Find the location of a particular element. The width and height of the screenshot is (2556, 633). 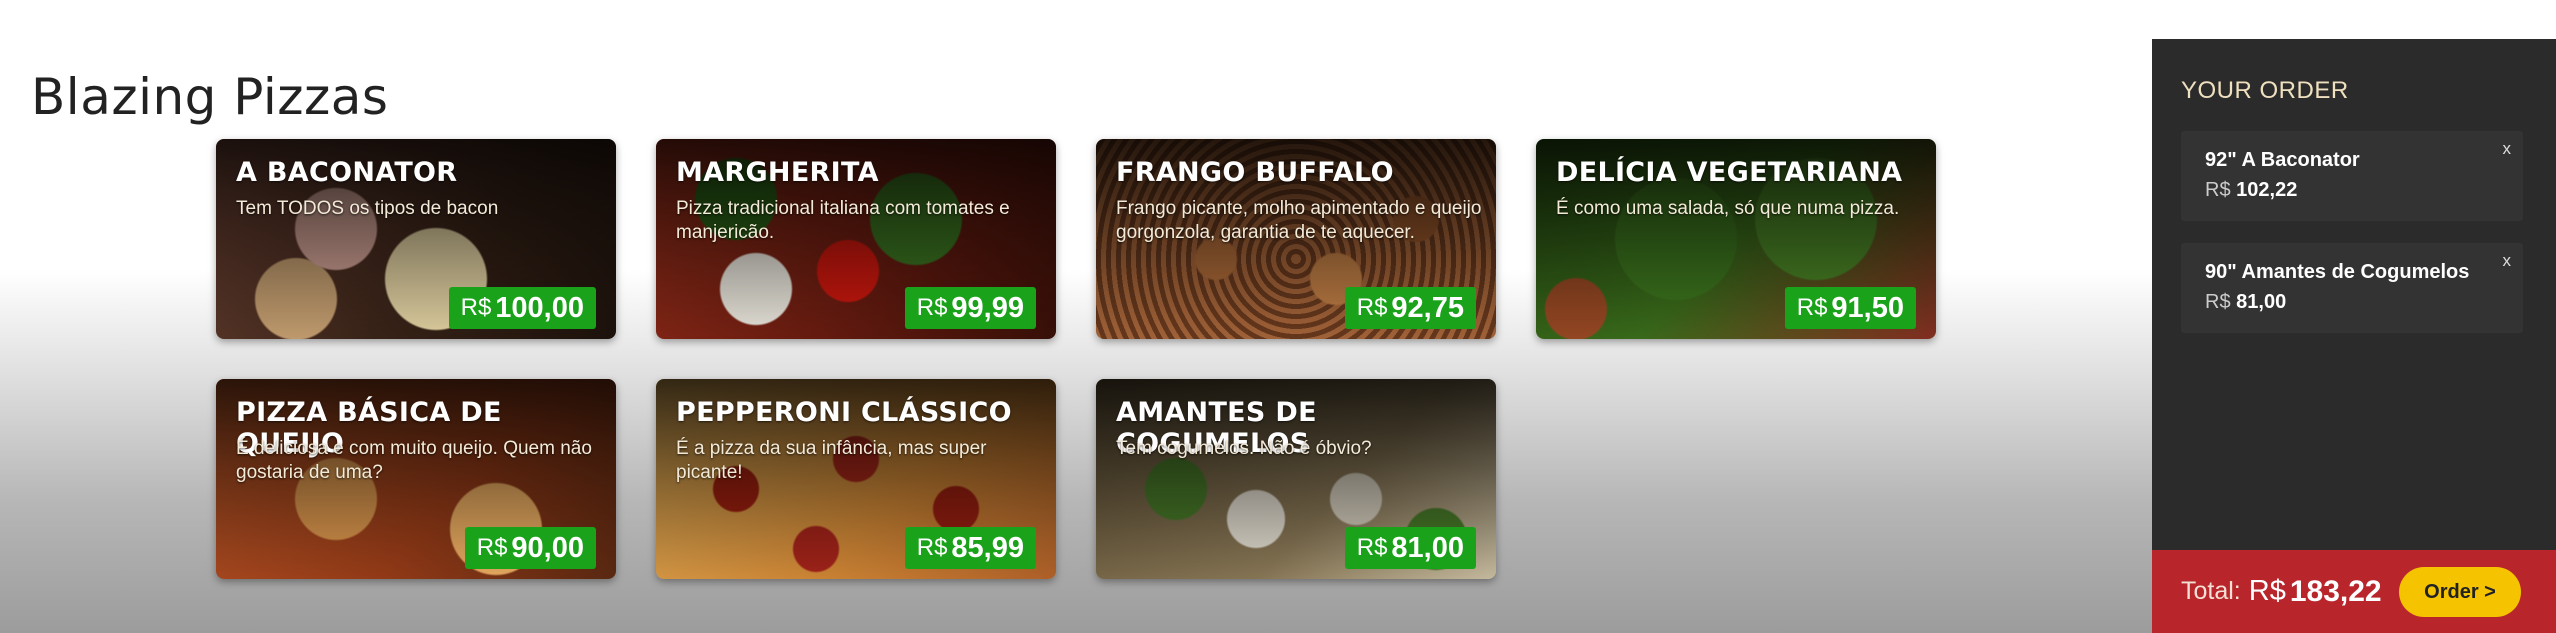

pizza-price-badge: R$ 92,75 is located at coordinates (1410, 308).